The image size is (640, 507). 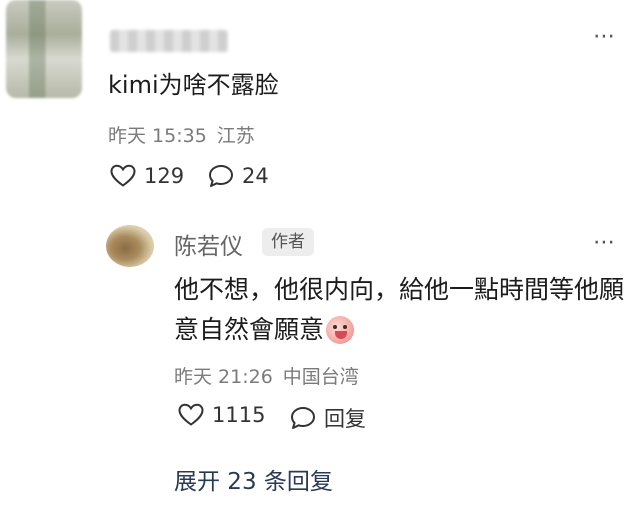 I want to click on expand-replies-link: 展开 23 条回复, so click(x=253, y=479).